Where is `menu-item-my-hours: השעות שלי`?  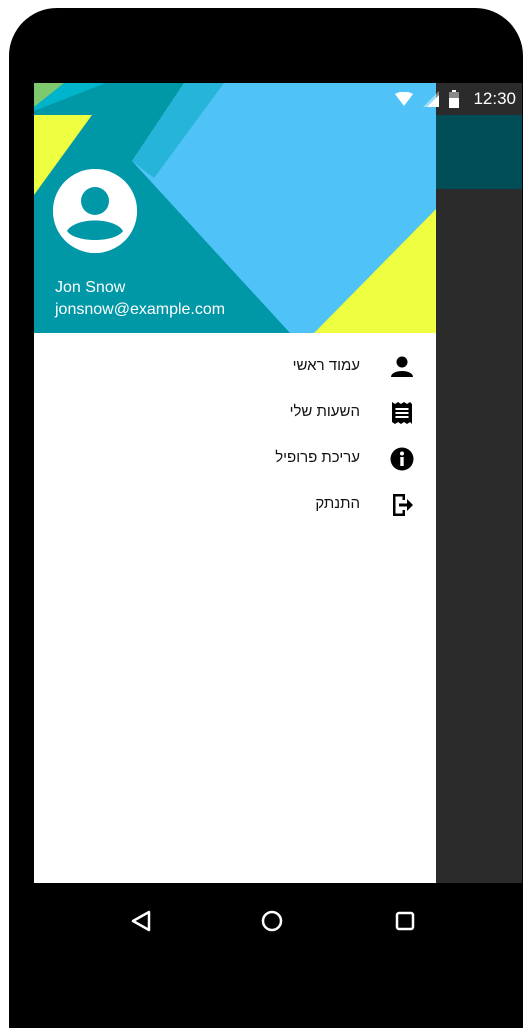 menu-item-my-hours: השעות שלי is located at coordinates (235, 413).